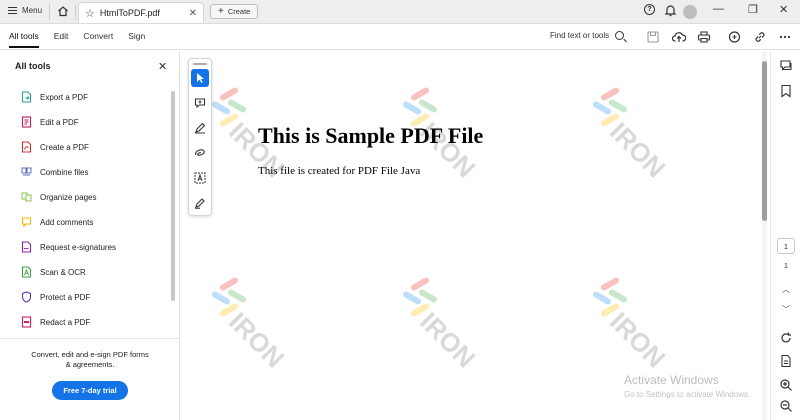 The height and width of the screenshot is (420, 800). I want to click on highlight-tool-button, so click(200, 128).